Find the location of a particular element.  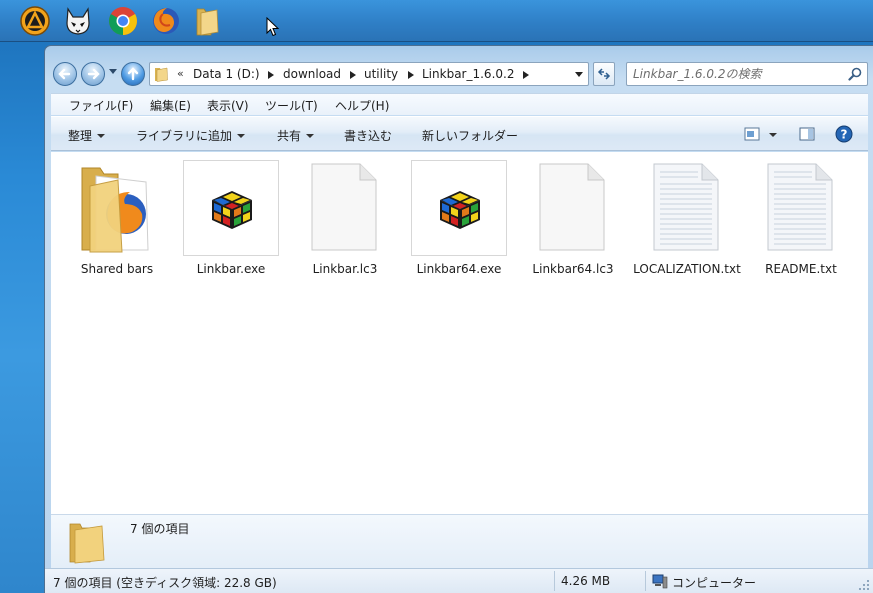

file-name: Shared bars is located at coordinates (117, 269).